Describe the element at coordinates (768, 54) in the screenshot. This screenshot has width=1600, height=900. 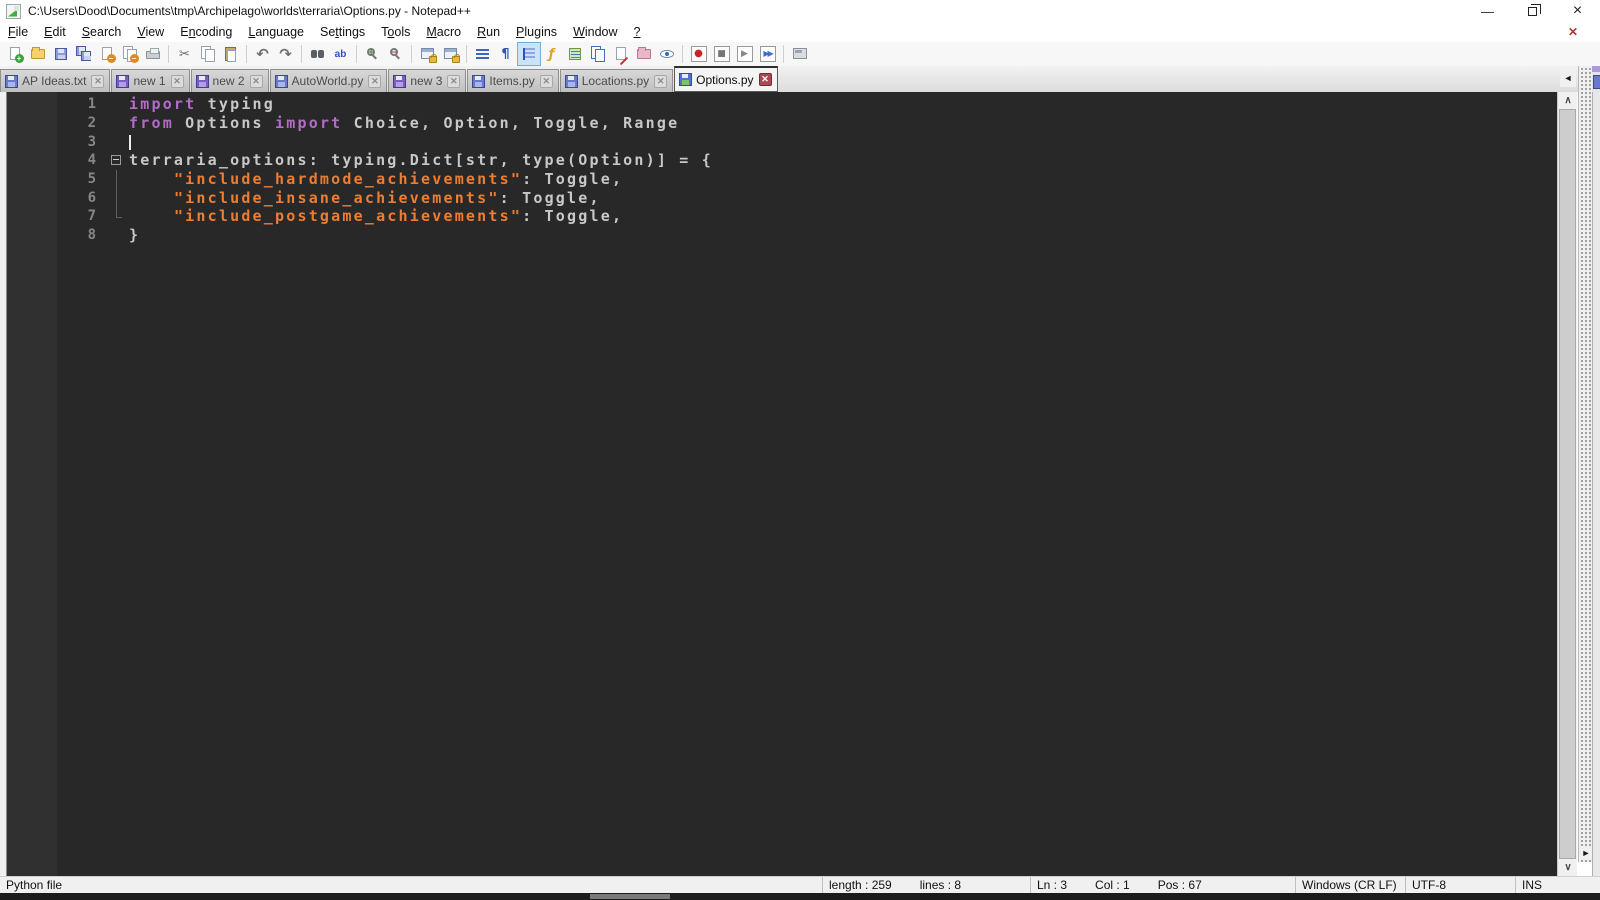
I see `macro-run-multiple-button: ▶▶` at that location.